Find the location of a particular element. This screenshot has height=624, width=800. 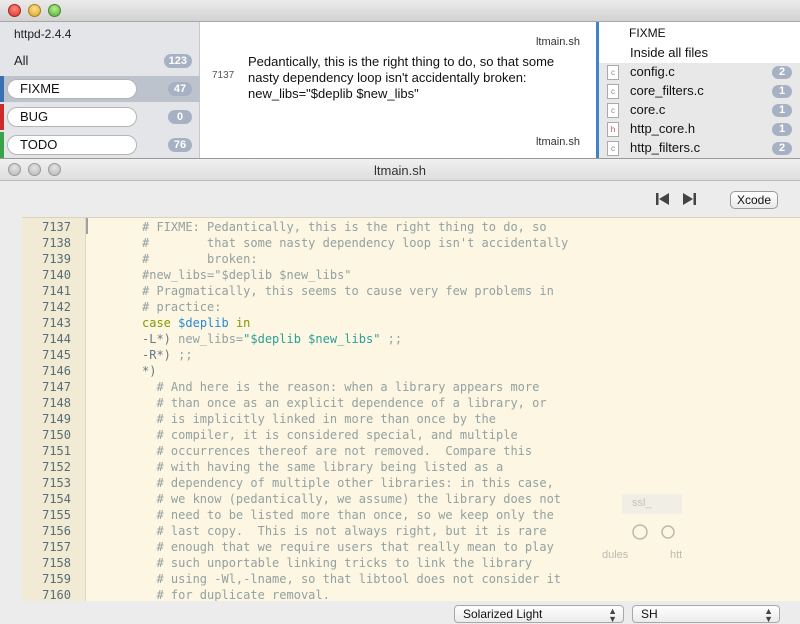

language-select: SH ▲ ▼ is located at coordinates (706, 614).